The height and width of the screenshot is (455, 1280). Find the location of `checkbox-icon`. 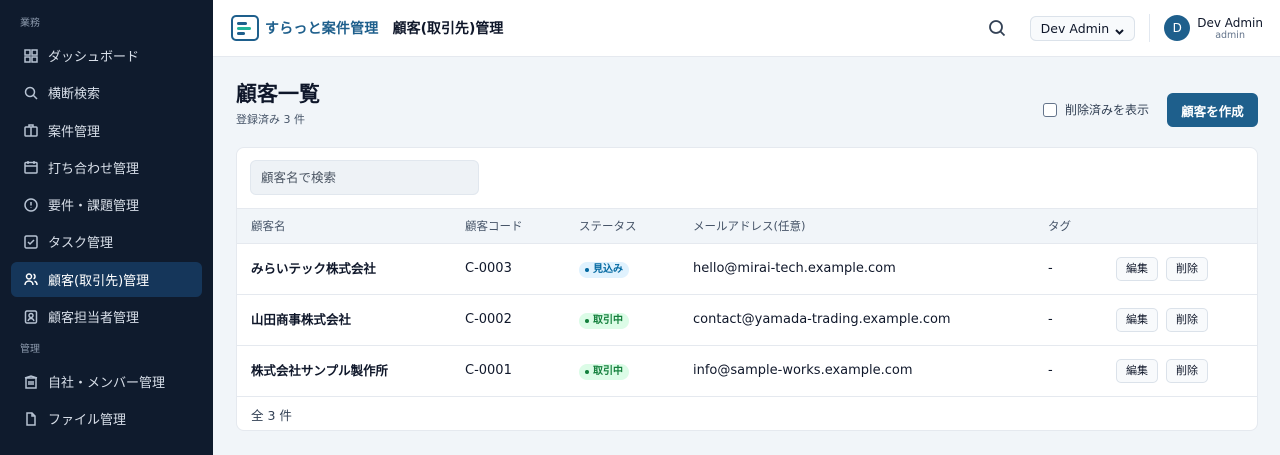

checkbox-icon is located at coordinates (31, 242).